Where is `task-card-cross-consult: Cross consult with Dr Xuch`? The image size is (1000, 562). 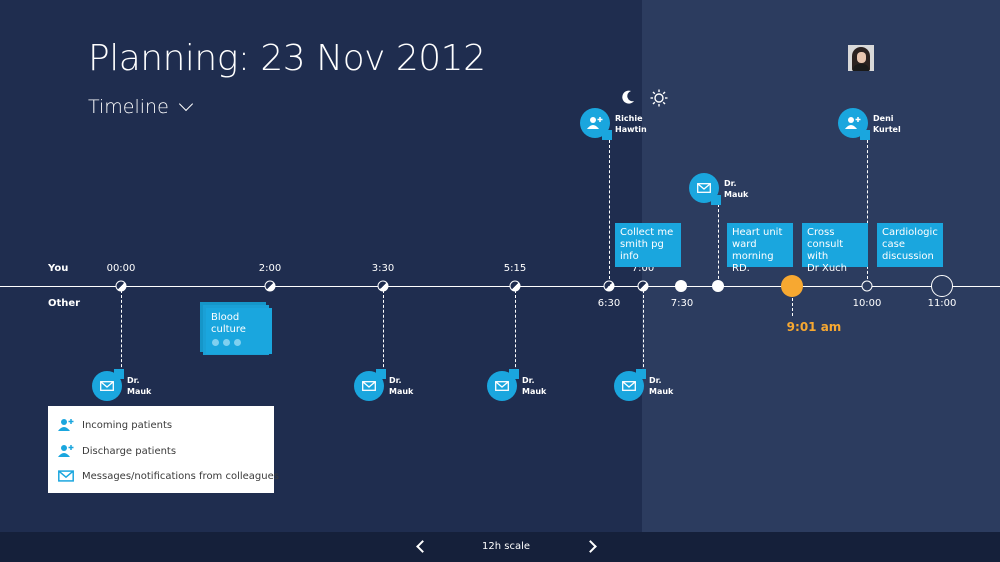 task-card-cross-consult: Cross consult with Dr Xuch is located at coordinates (835, 248).